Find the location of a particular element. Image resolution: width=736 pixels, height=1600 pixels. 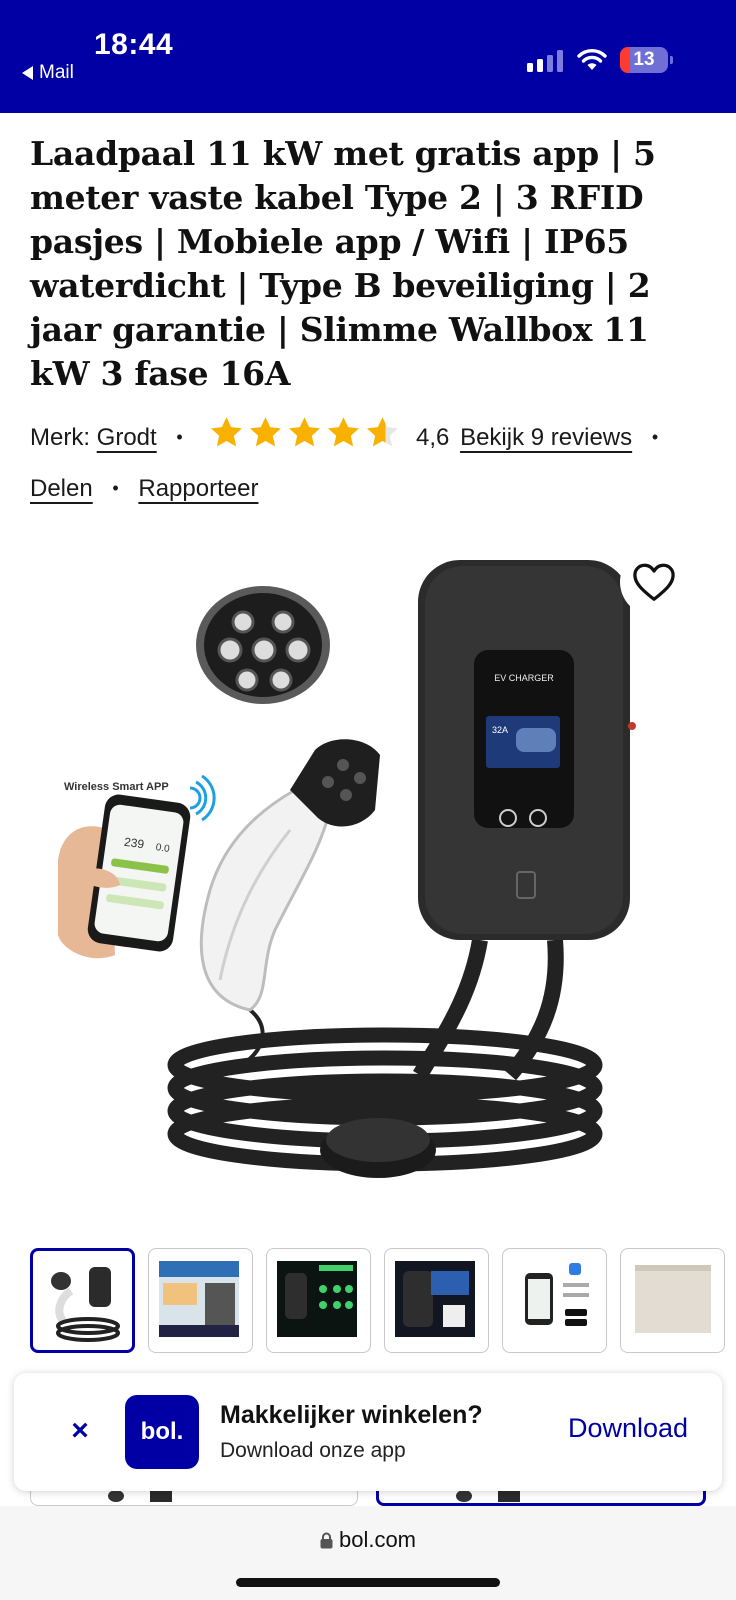

screen-label: EV CHARGER is located at coordinates (524, 678).